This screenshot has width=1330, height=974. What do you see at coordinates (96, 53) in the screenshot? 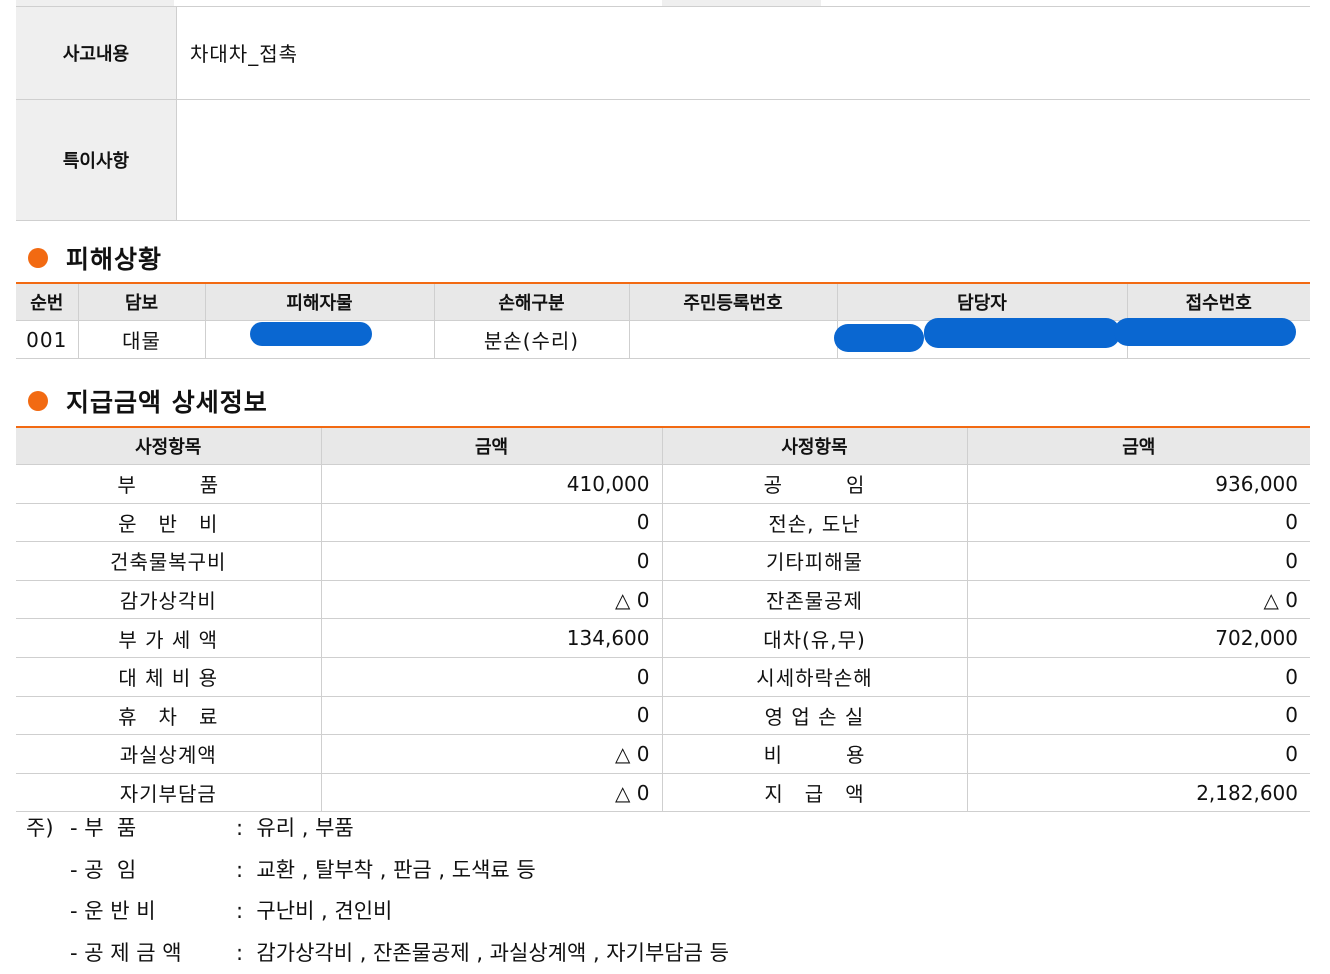
I see `accident-content-label: 사고내용` at bounding box center [96, 53].